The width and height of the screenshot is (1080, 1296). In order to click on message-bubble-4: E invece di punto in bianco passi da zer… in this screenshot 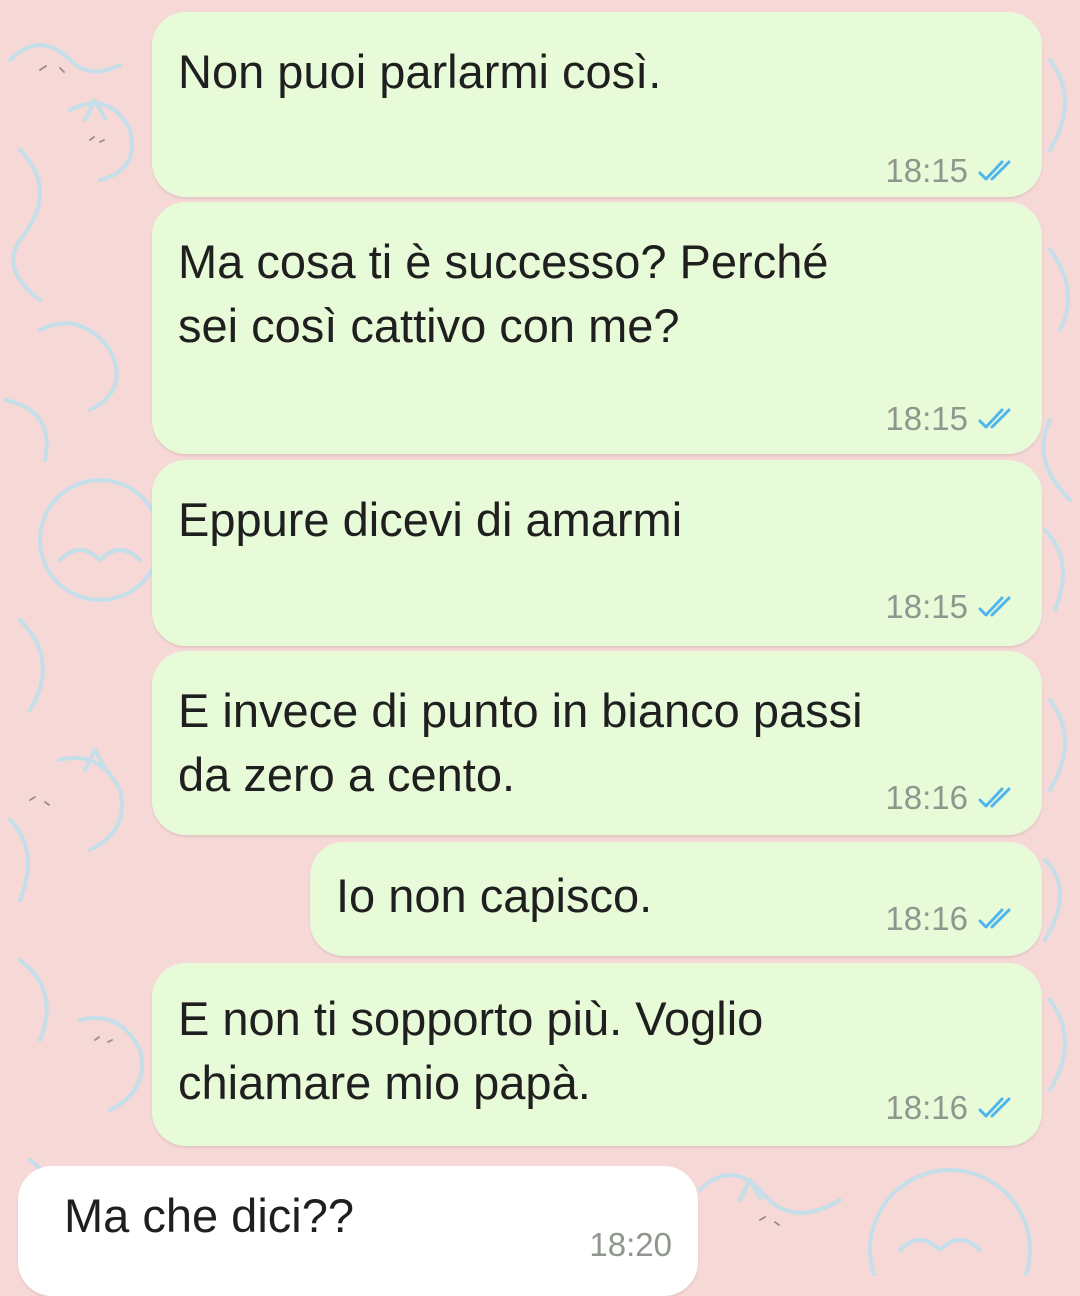, I will do `click(597, 743)`.